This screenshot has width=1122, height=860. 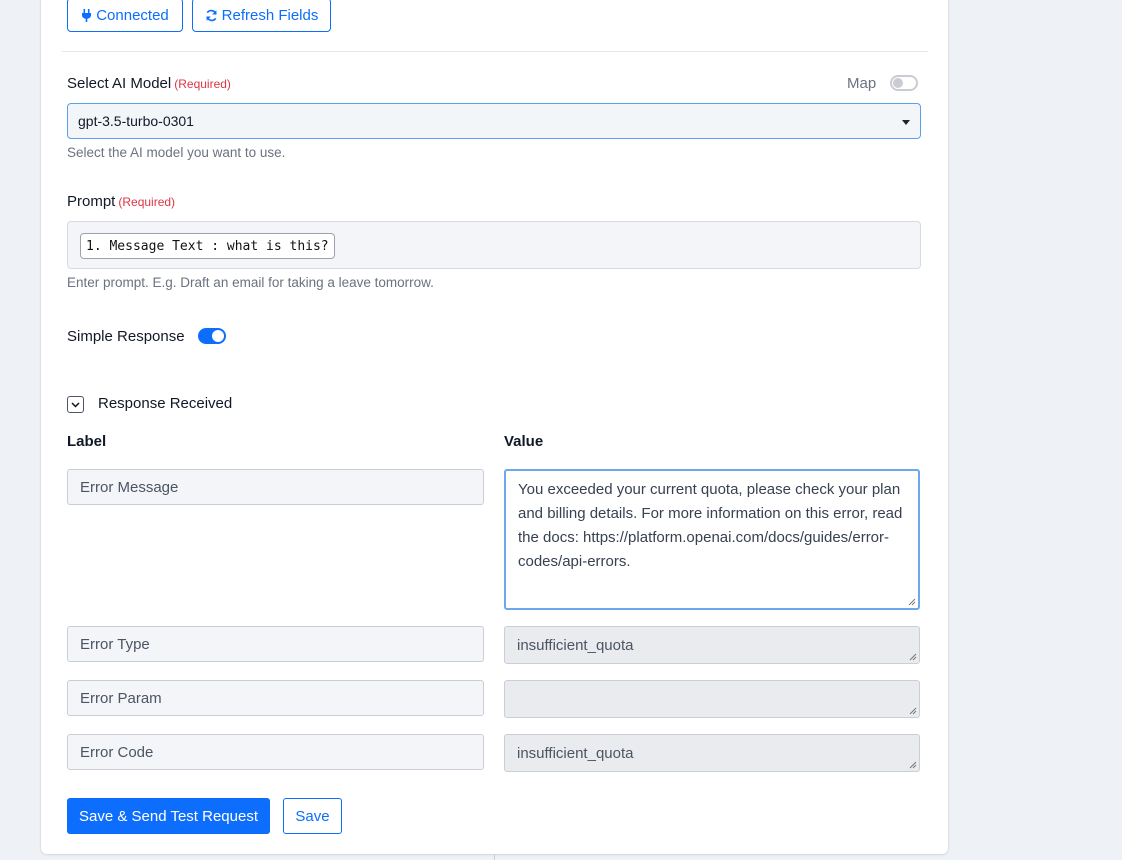 What do you see at coordinates (275, 644) in the screenshot?
I see `response-label-field: Error Type` at bounding box center [275, 644].